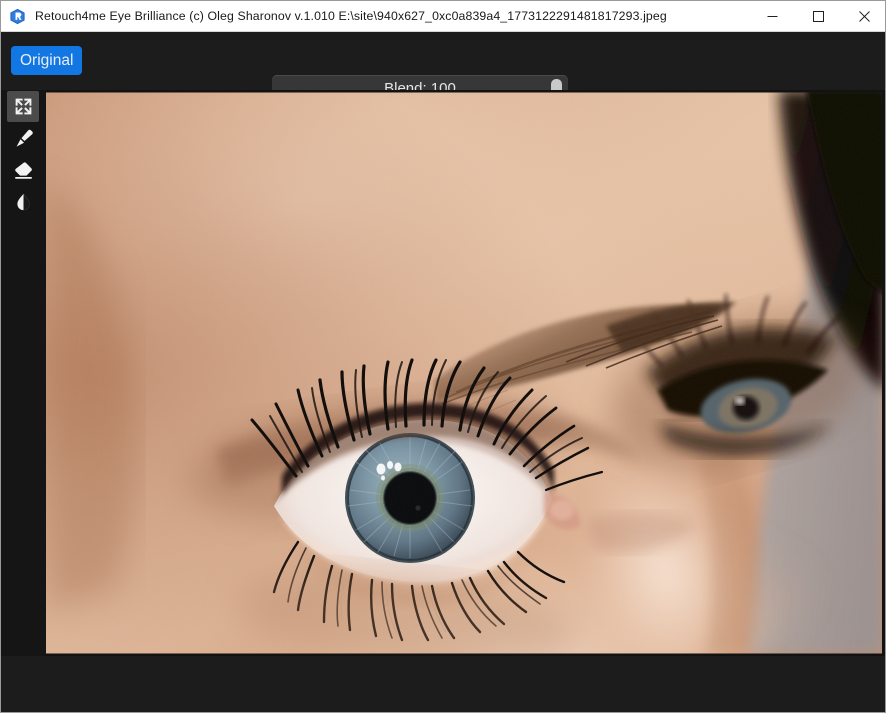 This screenshot has height=713, width=886. What do you see at coordinates (17, 16) in the screenshot?
I see `retouch4me-logo-icon` at bounding box center [17, 16].